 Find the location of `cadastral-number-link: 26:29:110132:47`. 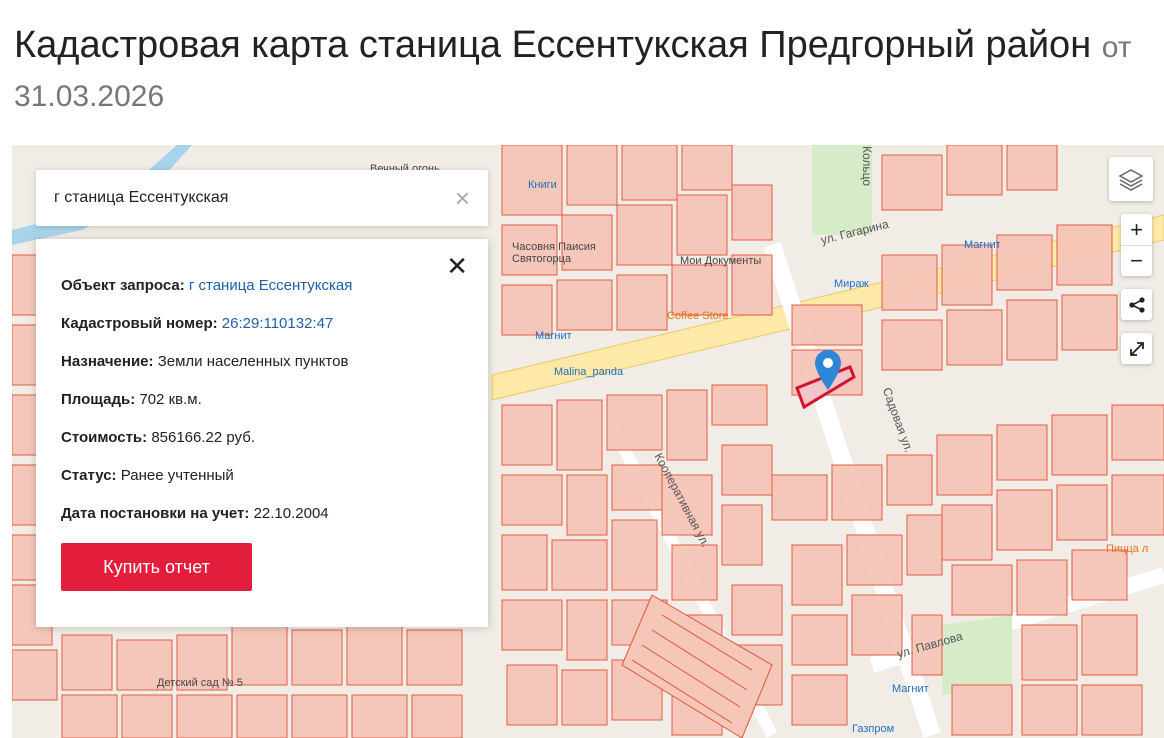

cadastral-number-link: 26:29:110132:47 is located at coordinates (278, 323).